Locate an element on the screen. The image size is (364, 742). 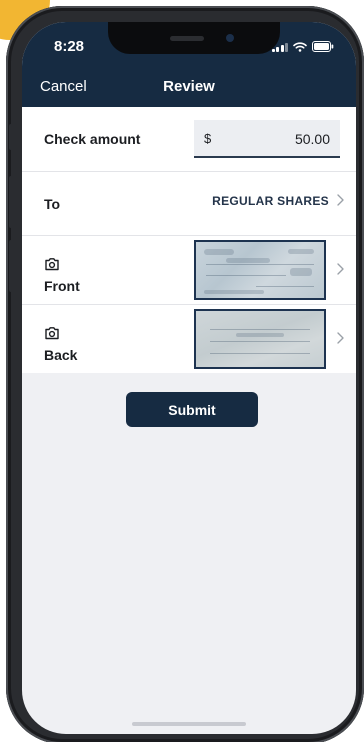
back-label: Back is located at coordinates (61, 355).